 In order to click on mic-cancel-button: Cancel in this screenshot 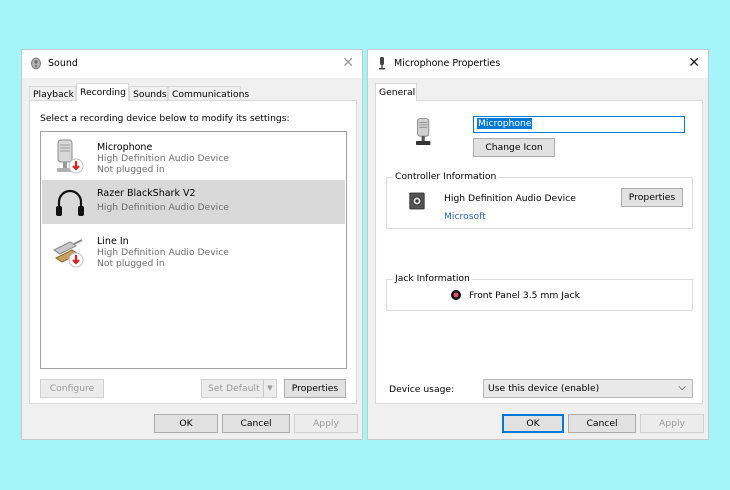, I will do `click(602, 423)`.